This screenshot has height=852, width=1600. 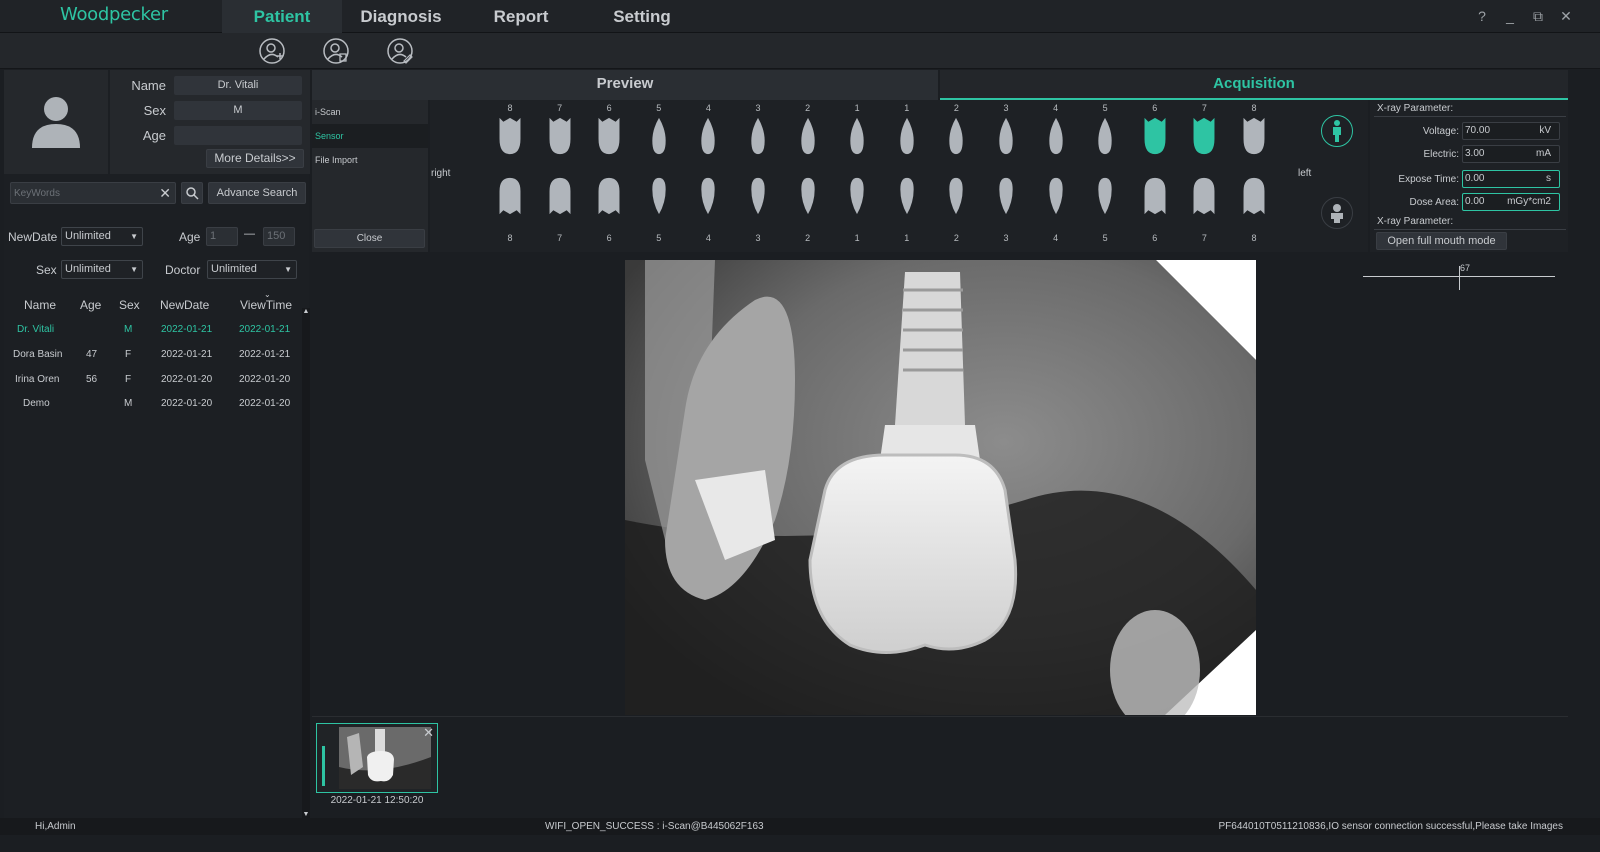 What do you see at coordinates (222, 236) in the screenshot?
I see `age-from-input: 1` at bounding box center [222, 236].